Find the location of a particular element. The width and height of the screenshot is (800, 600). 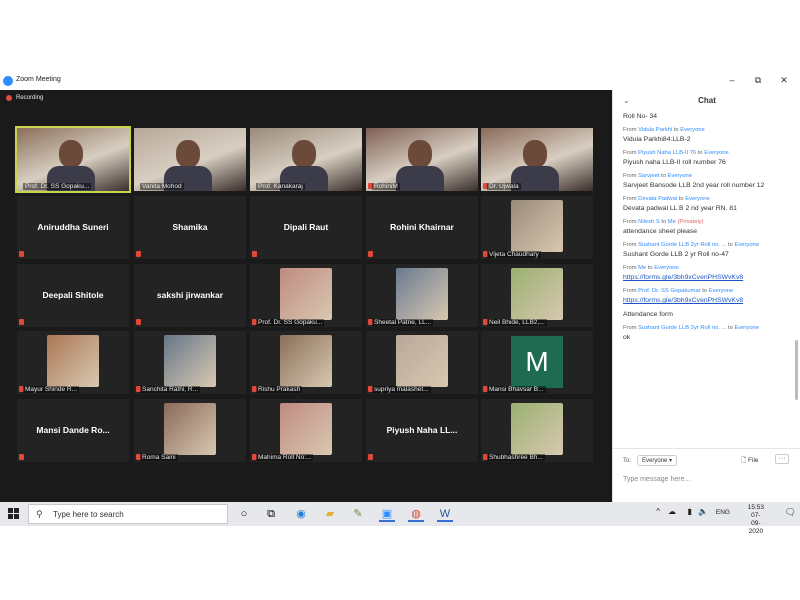

participant-tile: Shamika is located at coordinates (190, 227).